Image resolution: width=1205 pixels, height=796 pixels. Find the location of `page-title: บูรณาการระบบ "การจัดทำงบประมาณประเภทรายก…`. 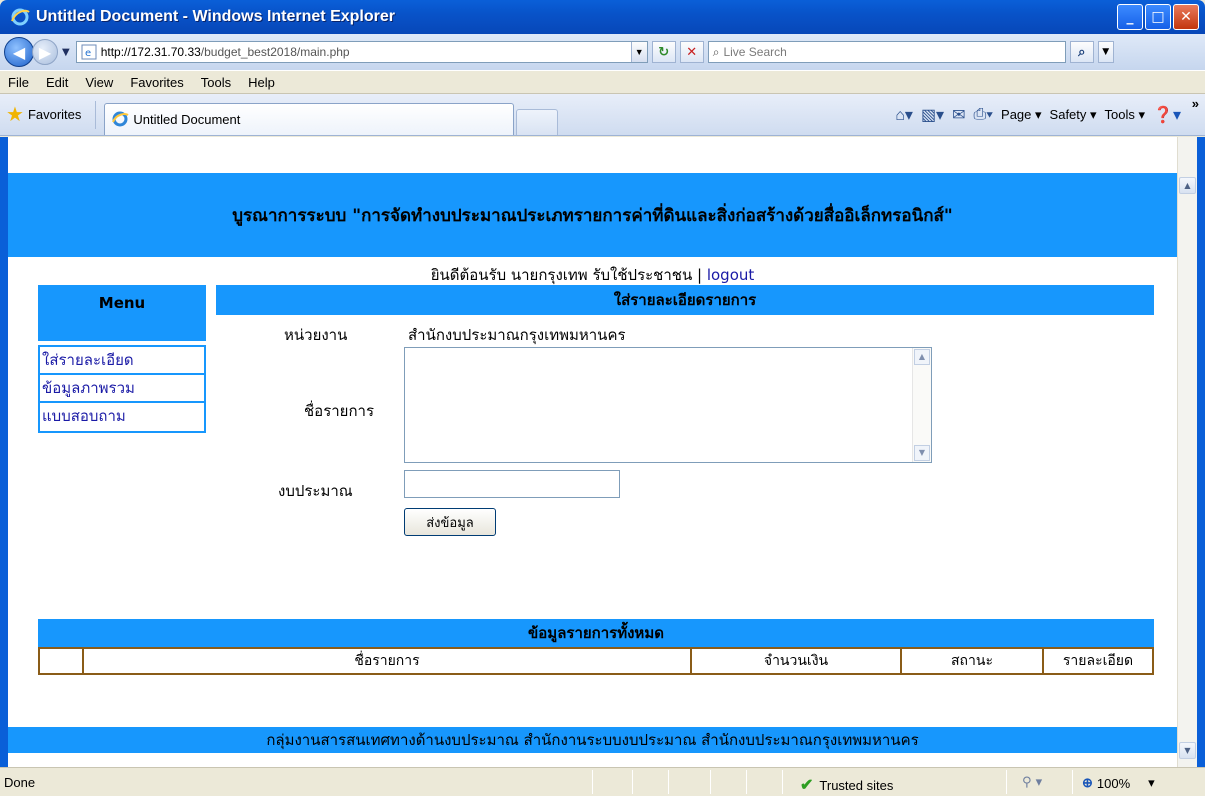

page-title: บูรณาการระบบ "การจัดทำงบประมาณประเภทรายก… is located at coordinates (592, 215).